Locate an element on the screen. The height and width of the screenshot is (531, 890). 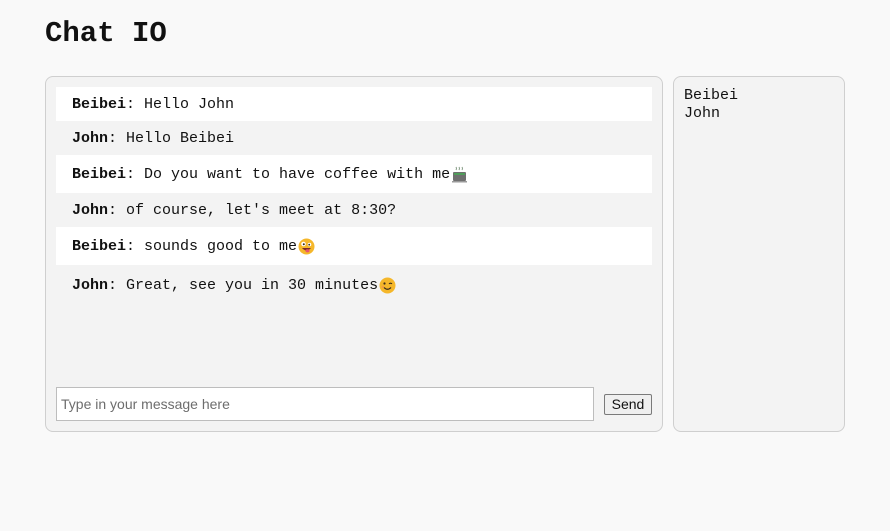
message-composer: Send is located at coordinates (354, 404).